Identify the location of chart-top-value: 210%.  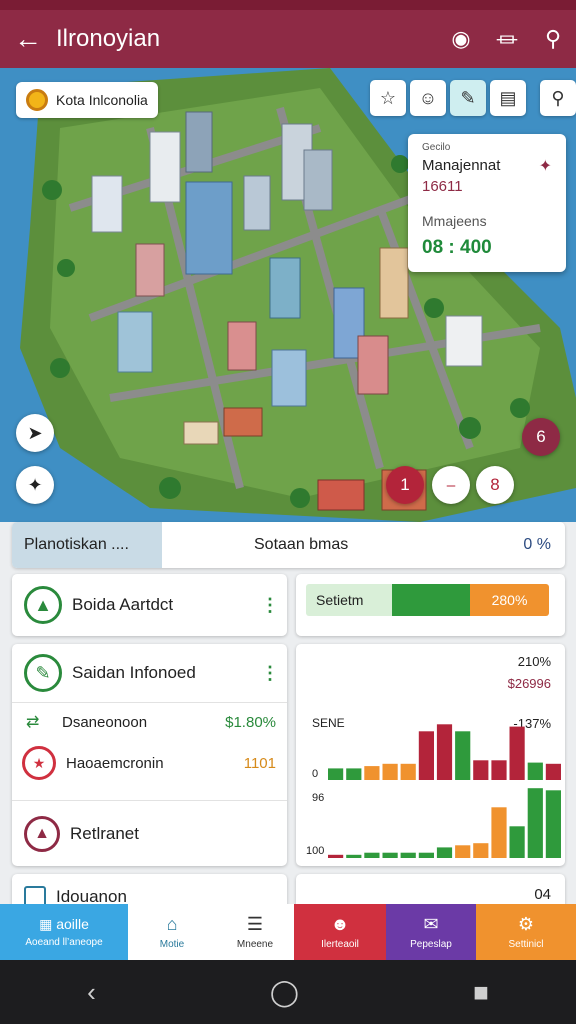
(534, 661).